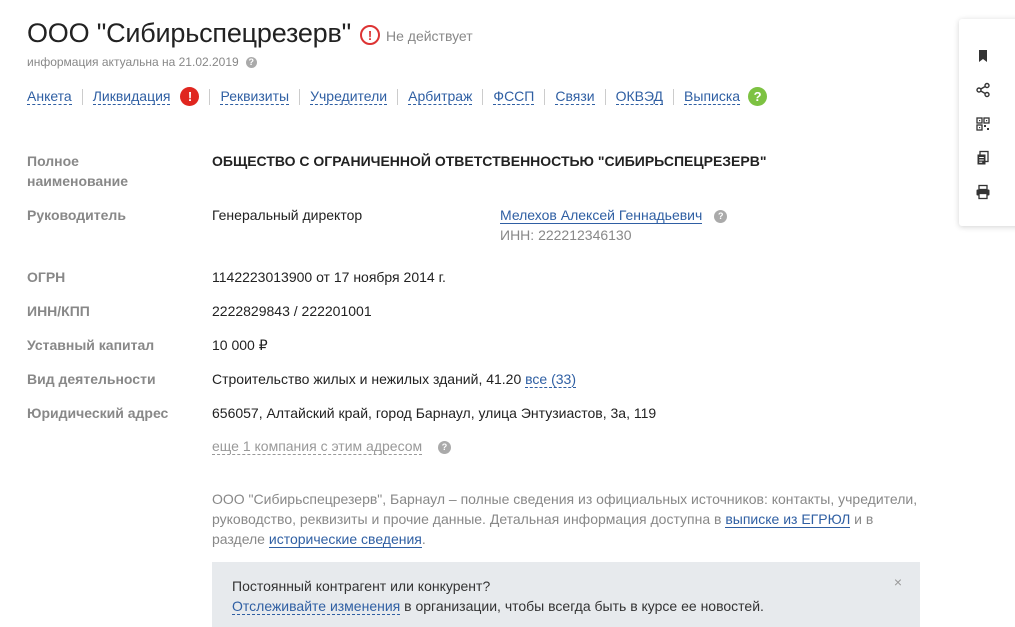 This screenshot has width=1015, height=627. What do you see at coordinates (721, 216) in the screenshot?
I see `director-help-icon: ?` at bounding box center [721, 216].